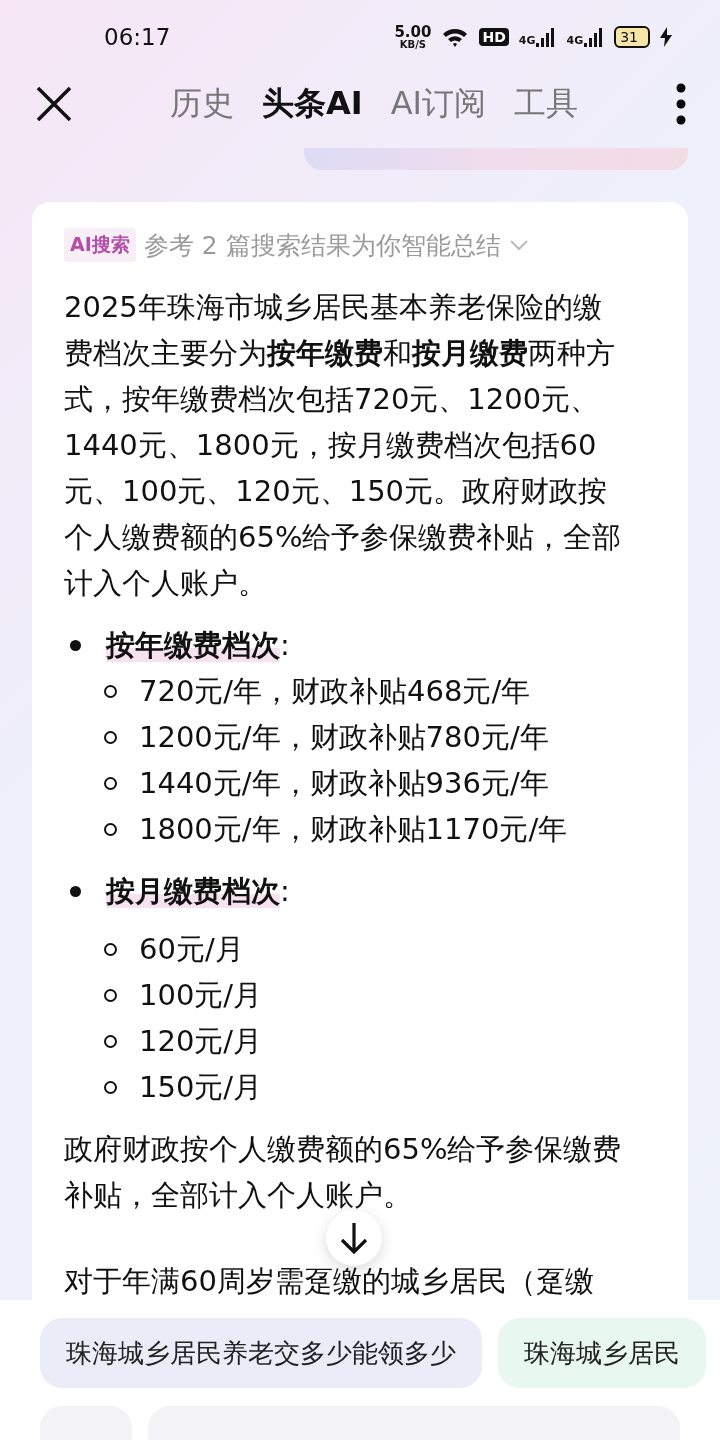  Describe the element at coordinates (198, 891) in the screenshot. I see `list-heading: 按月缴费档次:` at that location.